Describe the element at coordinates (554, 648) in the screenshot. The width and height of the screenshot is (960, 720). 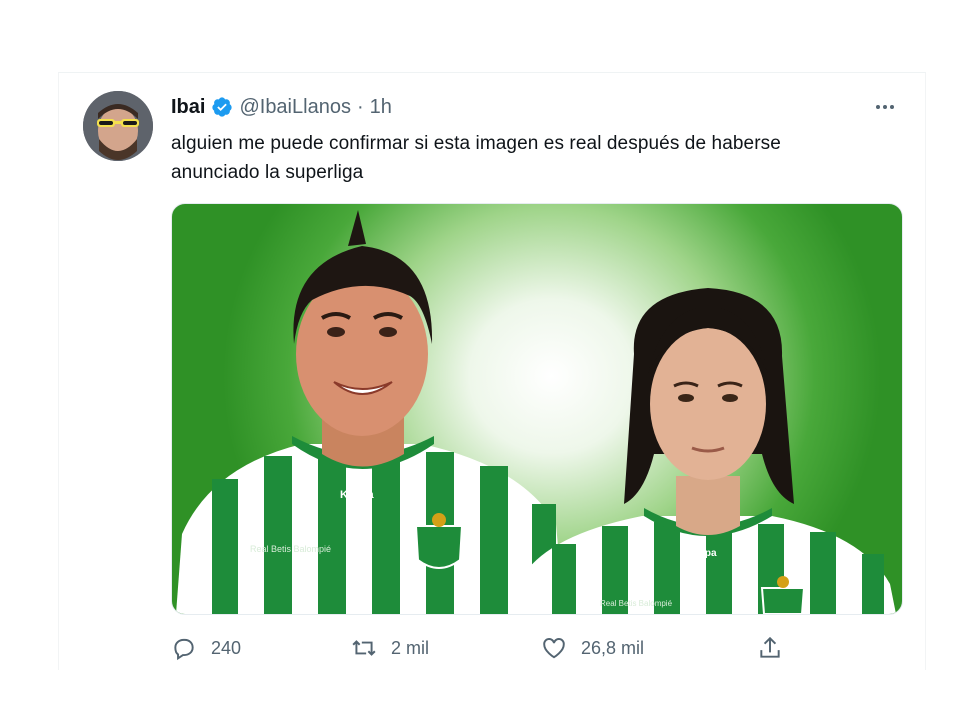
I see `like-icon` at that location.